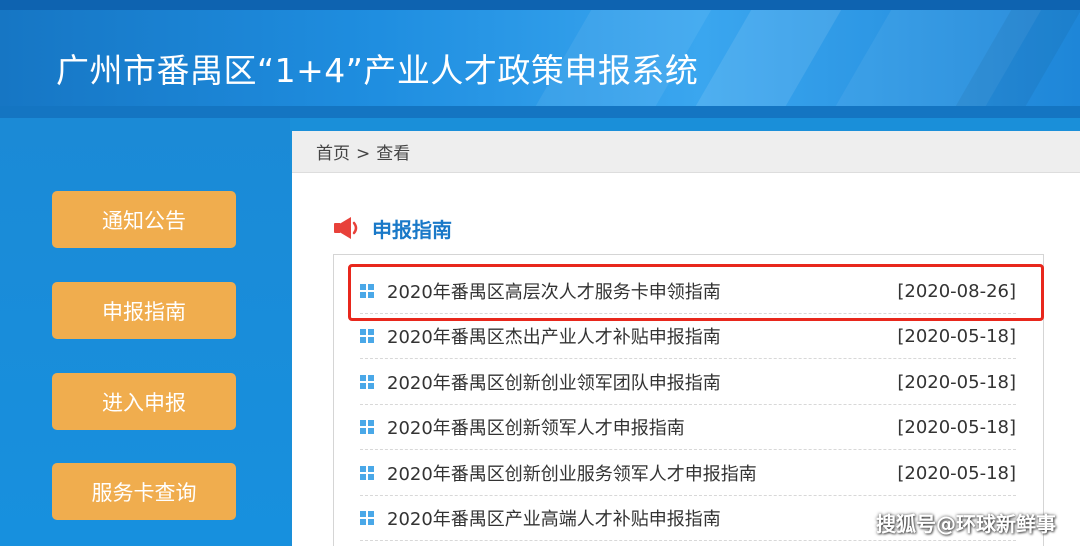 Image resolution: width=1080 pixels, height=546 pixels. What do you see at coordinates (765, 64) in the screenshot?
I see `header-decoration` at bounding box center [765, 64].